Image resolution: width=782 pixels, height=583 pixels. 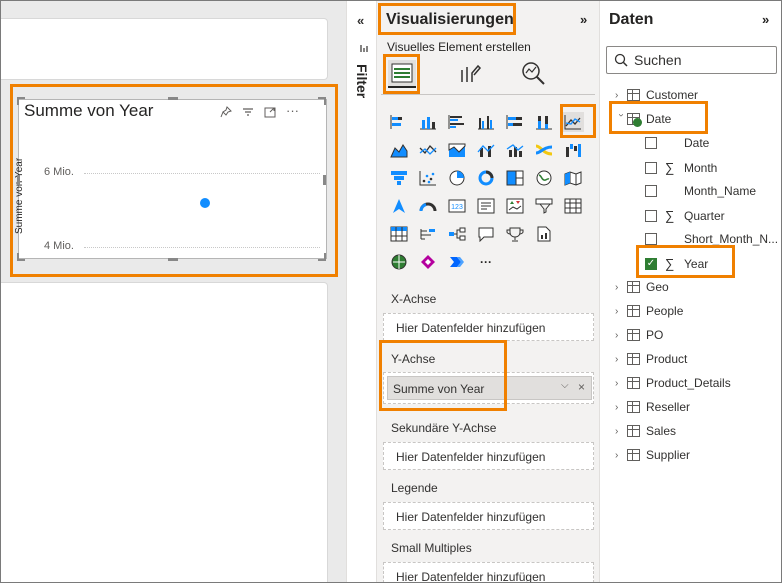 I want to click on more-visuals-icon: ···, so click(x=486, y=262).